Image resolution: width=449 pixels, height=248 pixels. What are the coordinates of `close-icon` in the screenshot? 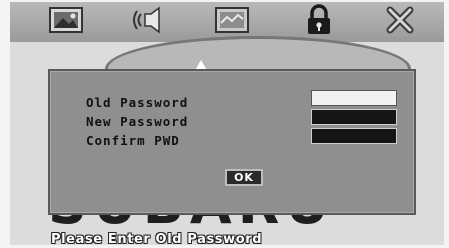 It's located at (400, 20).